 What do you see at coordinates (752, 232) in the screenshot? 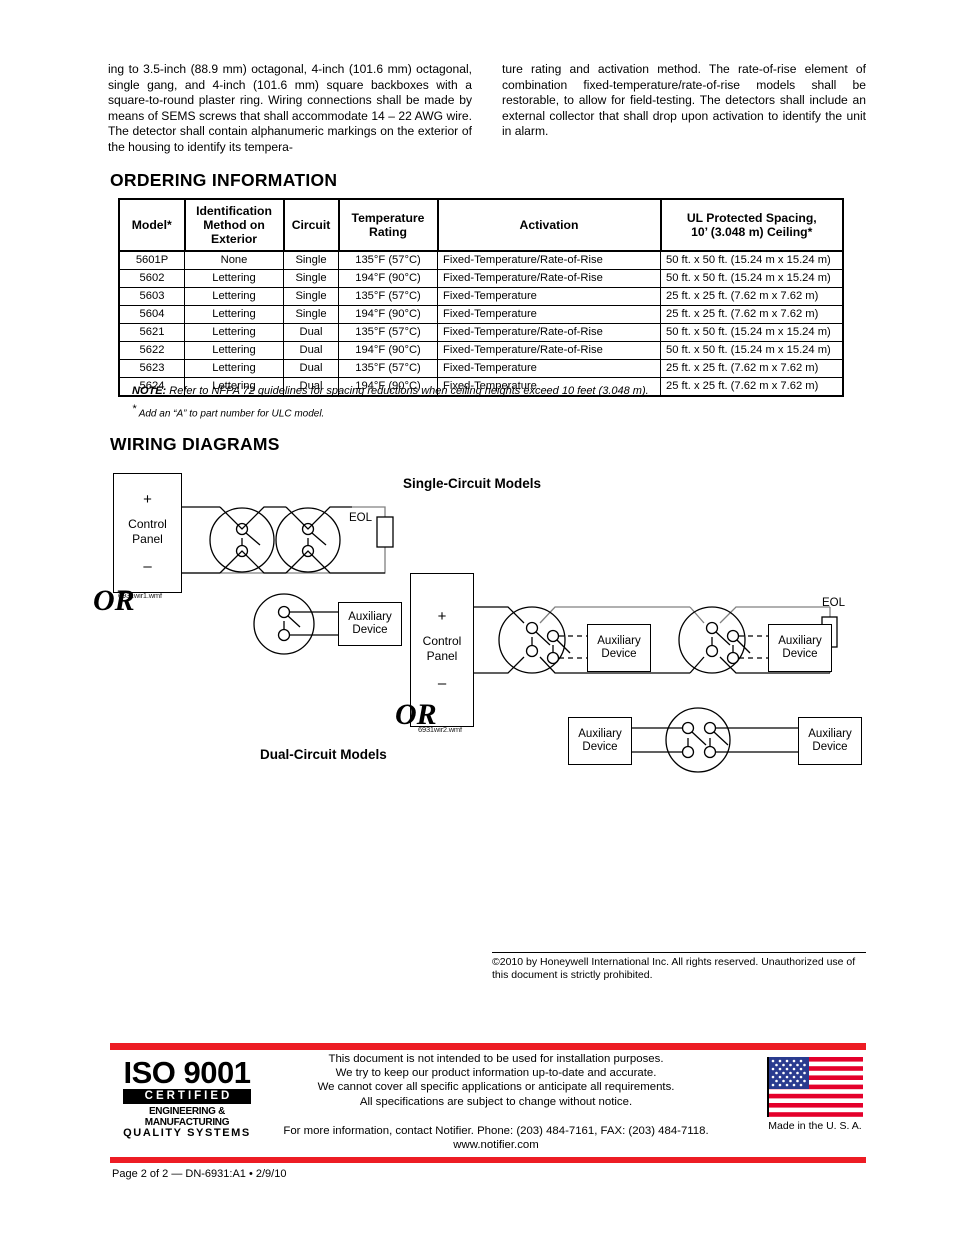
I see `col-header-spacing-line2: 10’ (3.048 m) Ceiling*` at bounding box center [752, 232].